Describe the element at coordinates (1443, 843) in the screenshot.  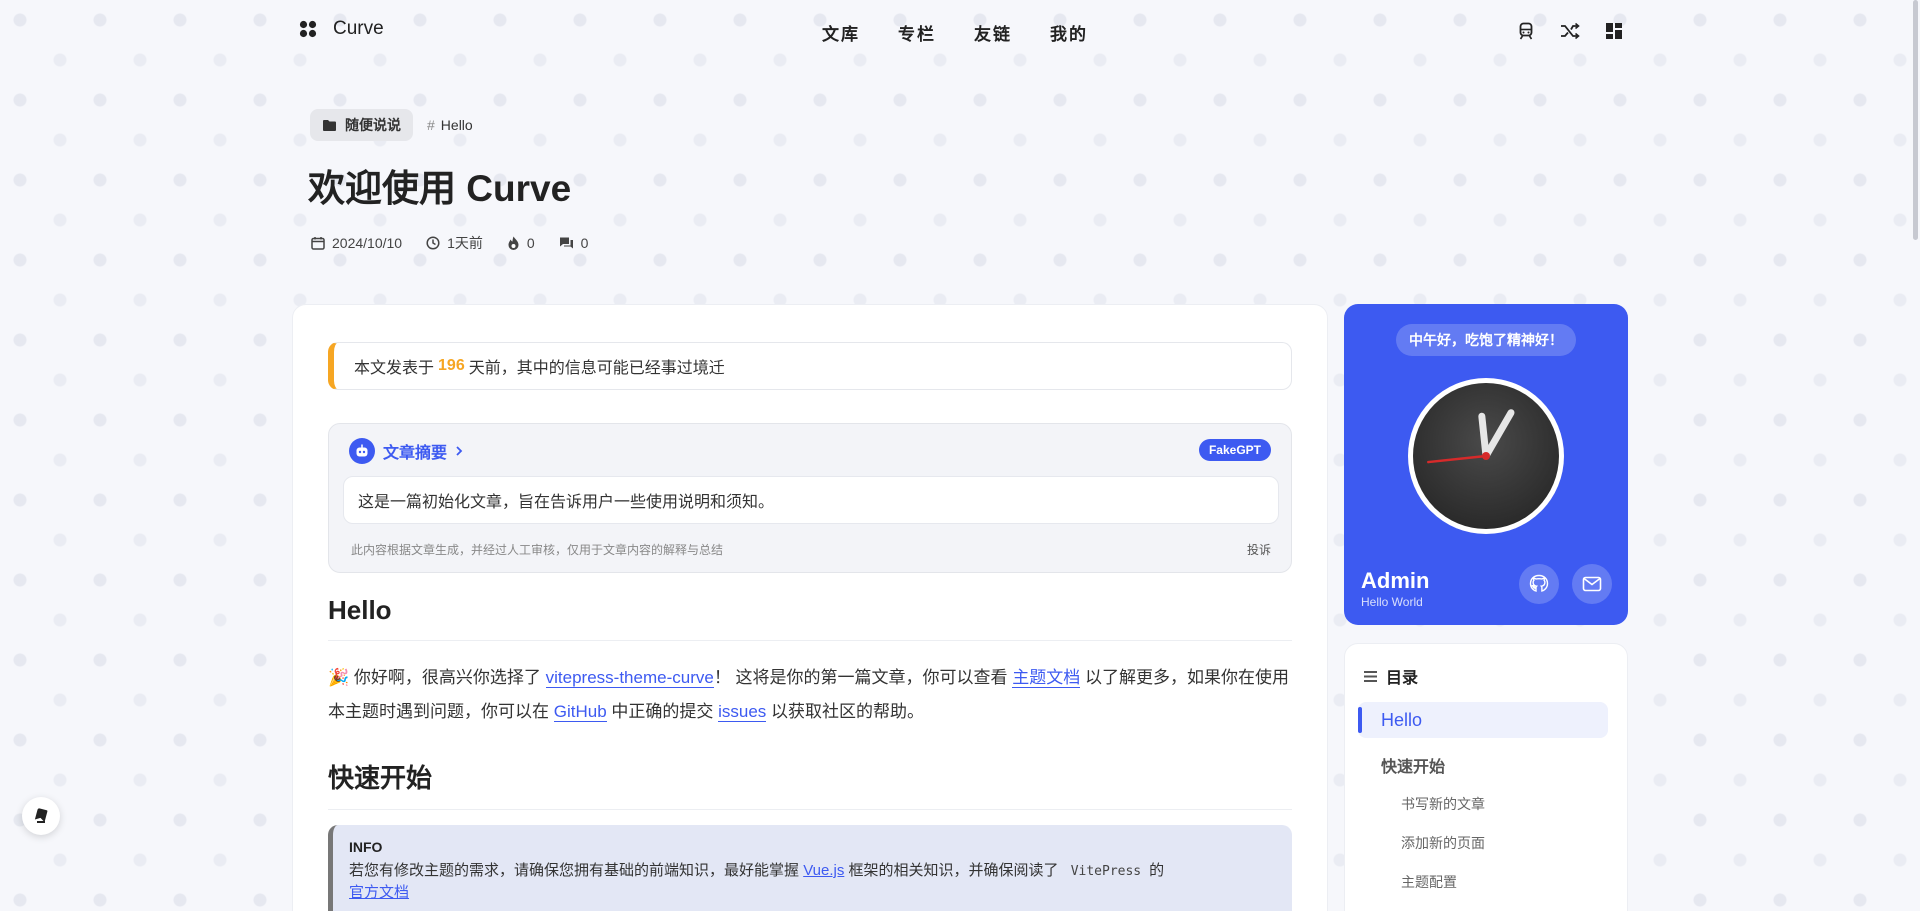
I see `toc-item-add-page: 添加新的页面` at that location.